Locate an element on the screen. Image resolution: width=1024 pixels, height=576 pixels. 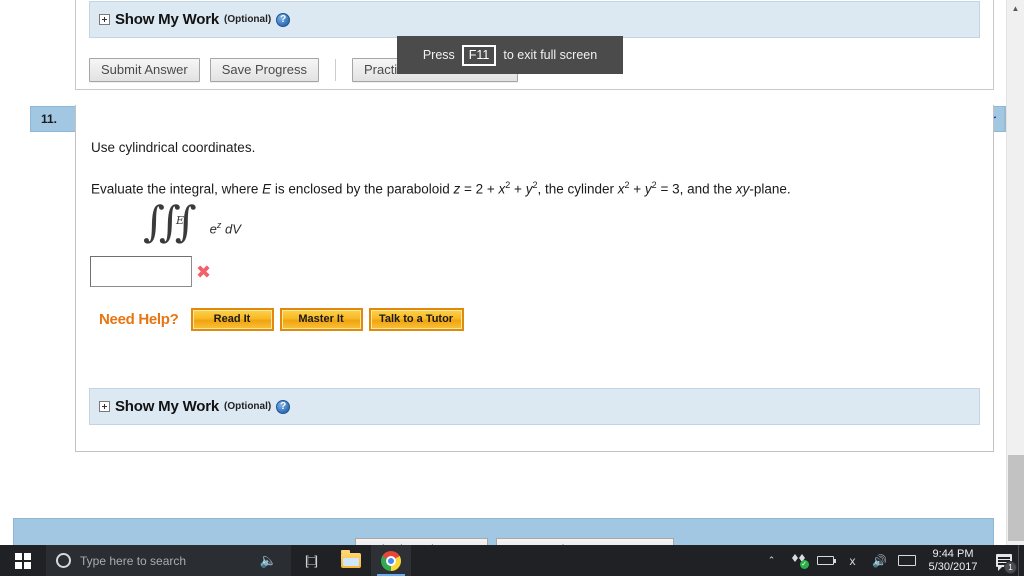
eq2-d: = 3, is located at coordinates (670, 189).